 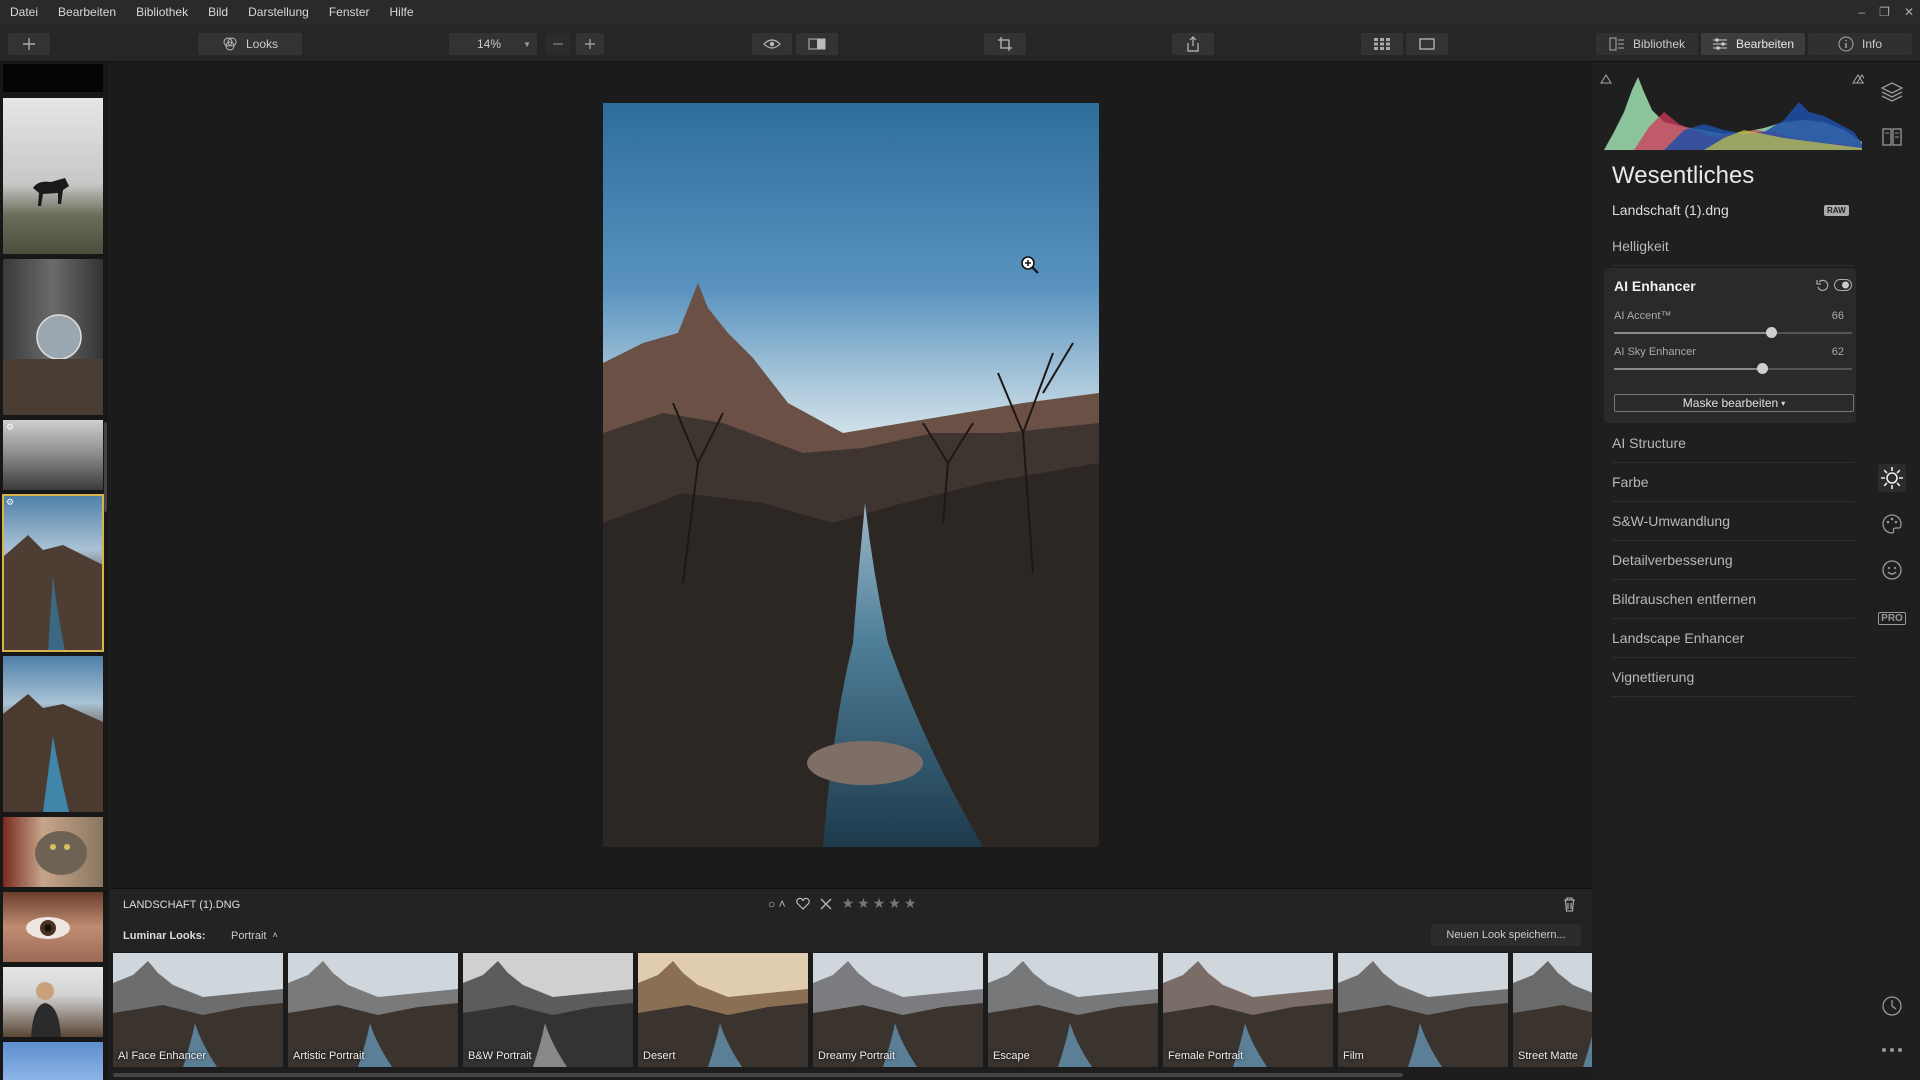 I want to click on filmstrip-scrollbar, so click(x=105, y=467).